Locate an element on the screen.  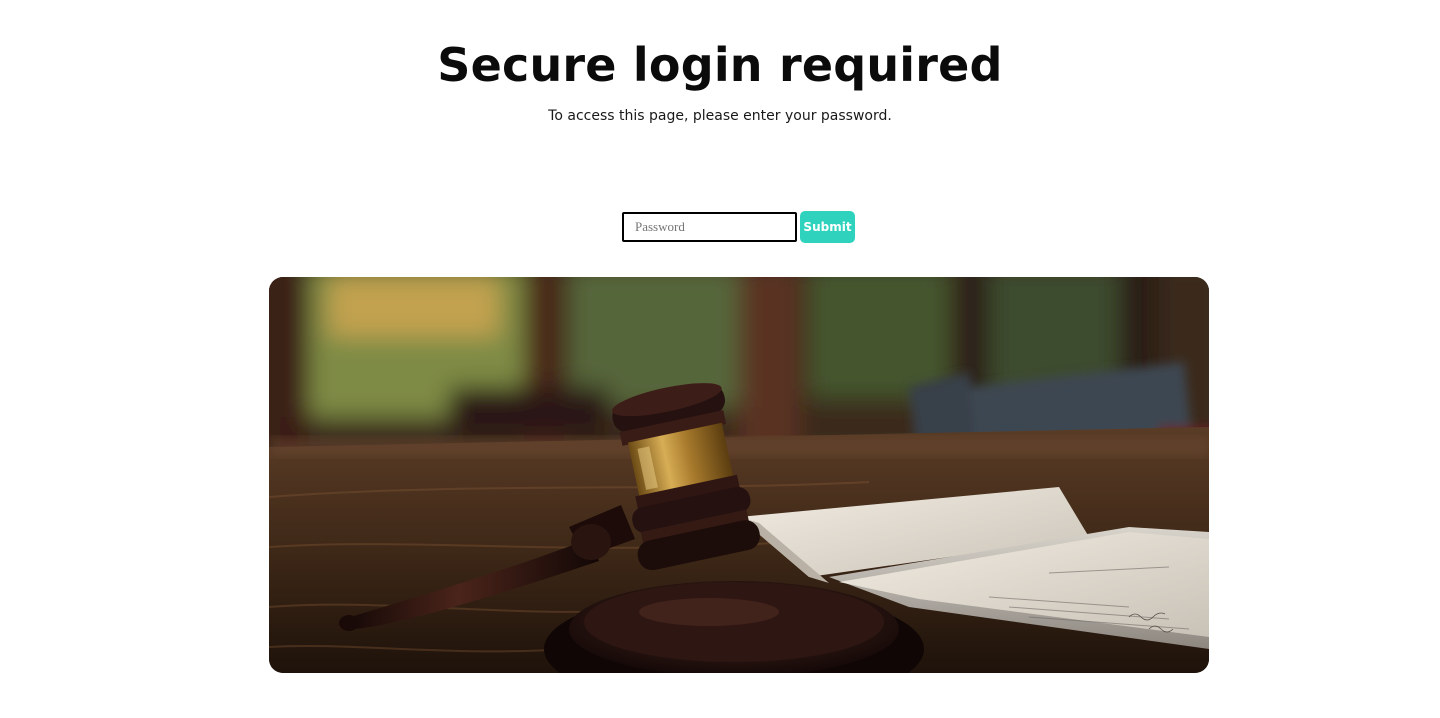
password-form: Submit is located at coordinates (738, 227).